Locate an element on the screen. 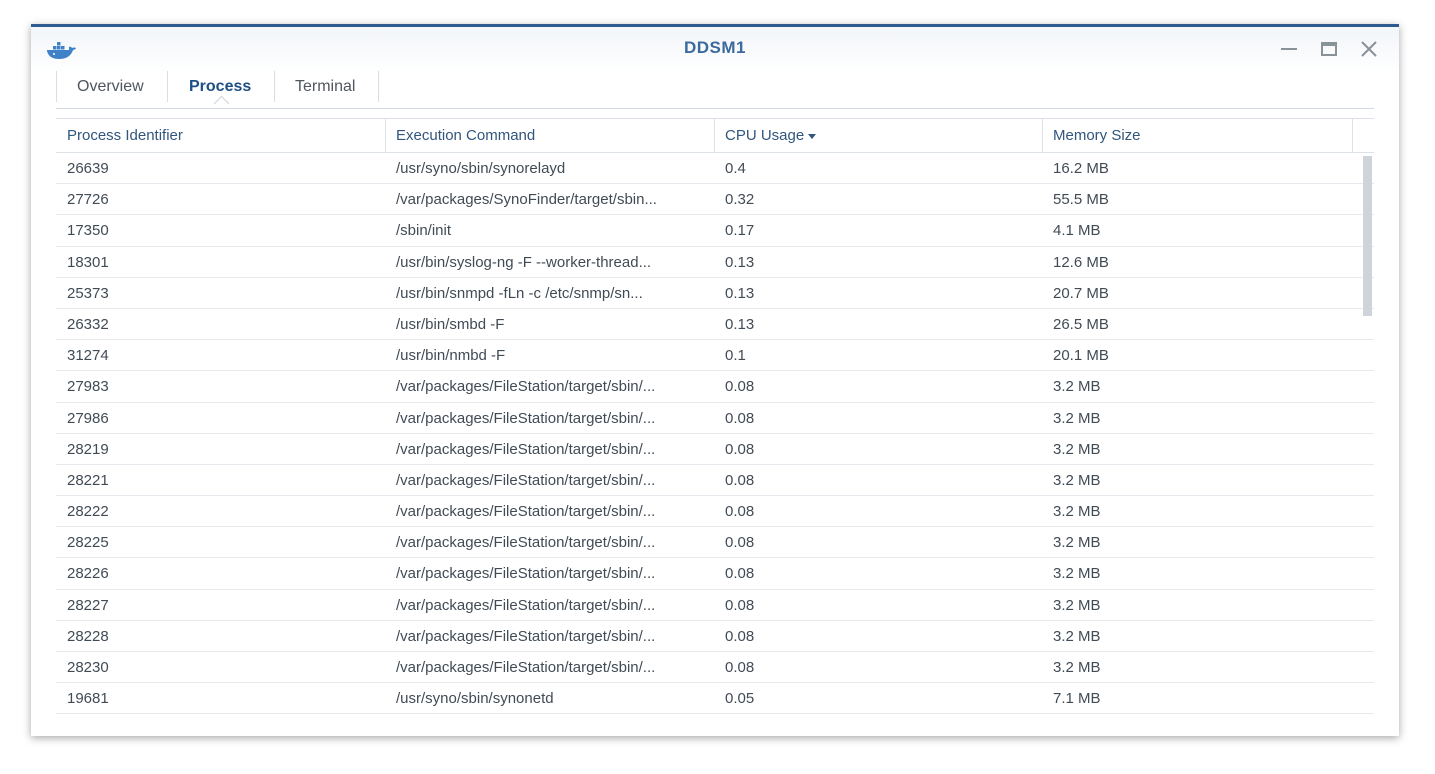 The height and width of the screenshot is (774, 1435). column-header-pid-label: Process Identifier is located at coordinates (125, 135).